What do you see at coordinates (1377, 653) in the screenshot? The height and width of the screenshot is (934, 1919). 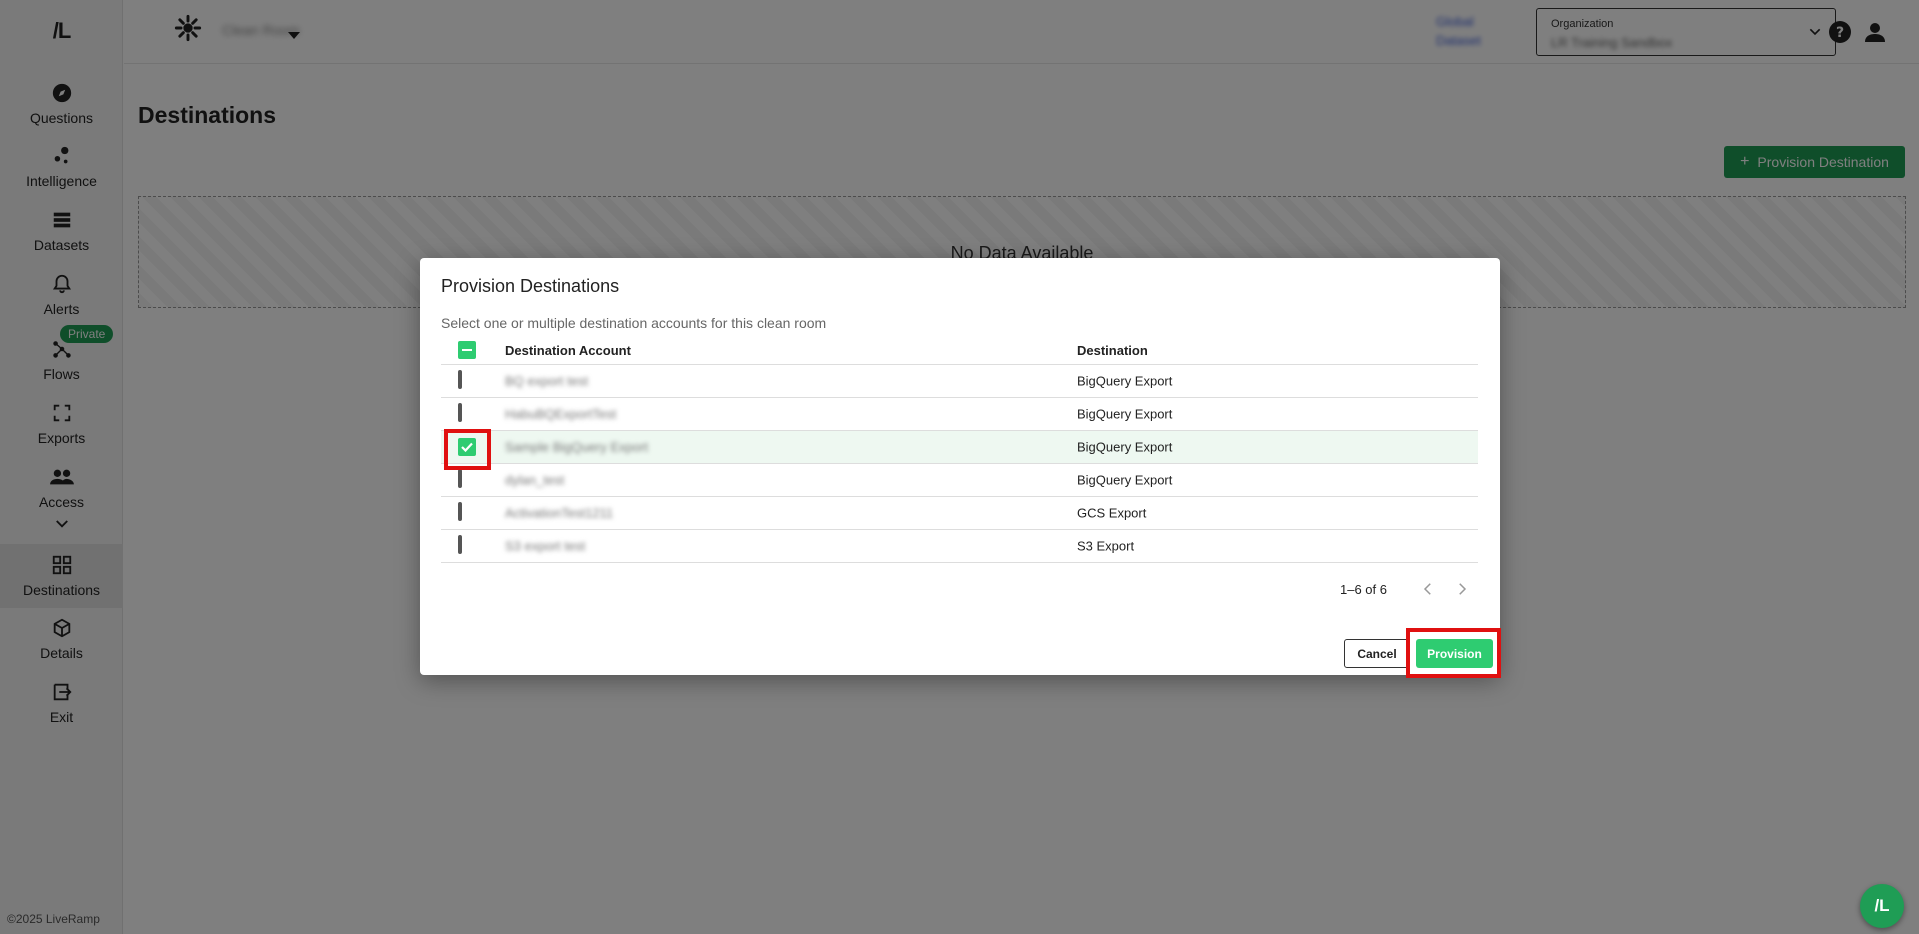 I see `cancel-button: Cancel` at bounding box center [1377, 653].